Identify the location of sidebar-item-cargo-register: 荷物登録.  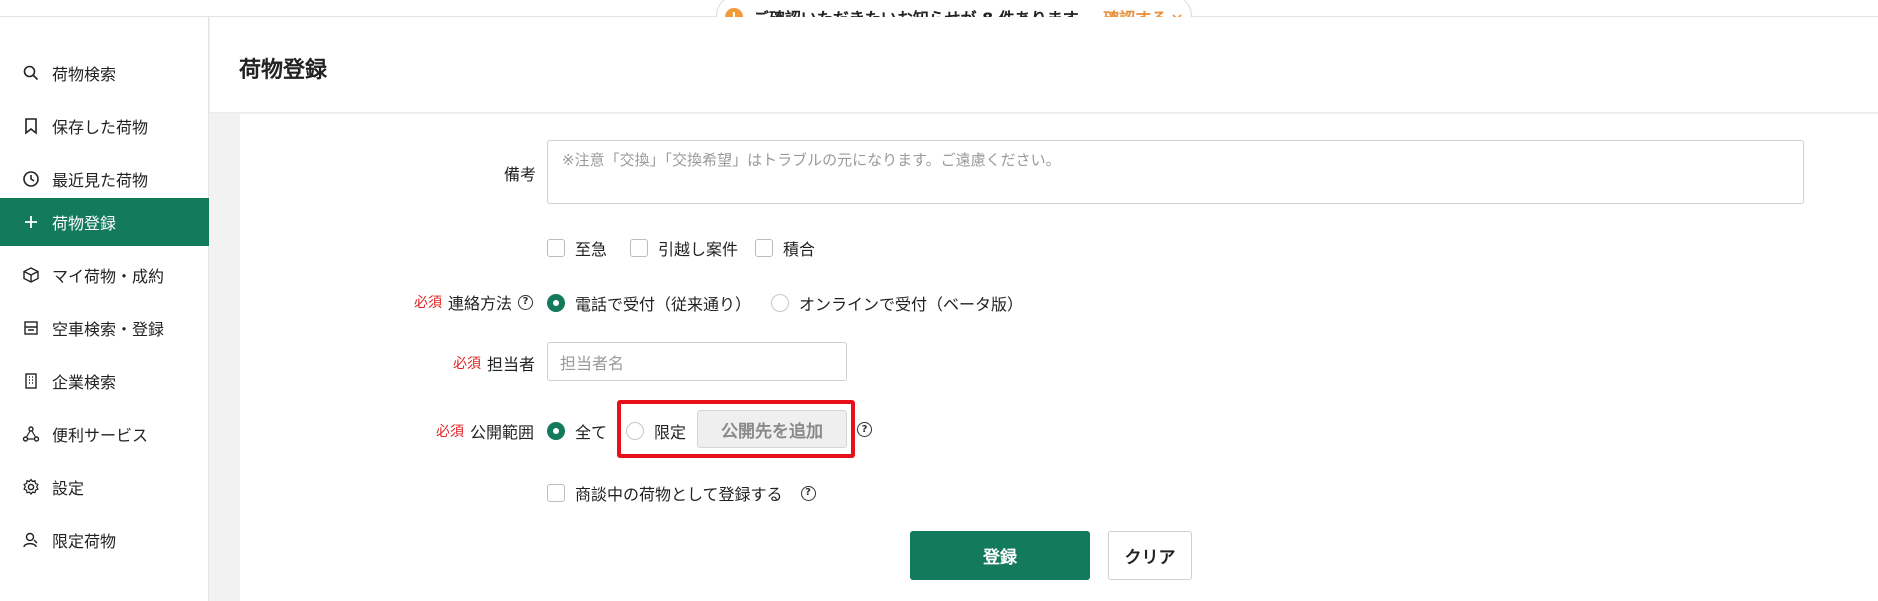
(104, 222).